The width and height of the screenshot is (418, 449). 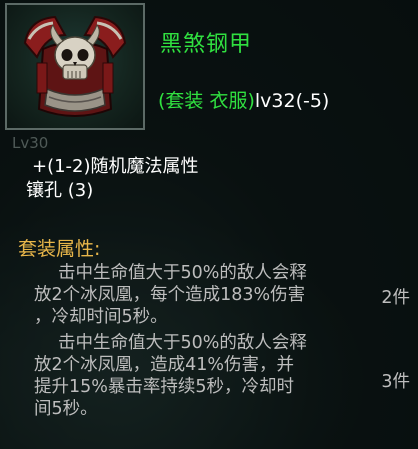 I want to click on set-piece-count-3: 3件, so click(x=395, y=382).